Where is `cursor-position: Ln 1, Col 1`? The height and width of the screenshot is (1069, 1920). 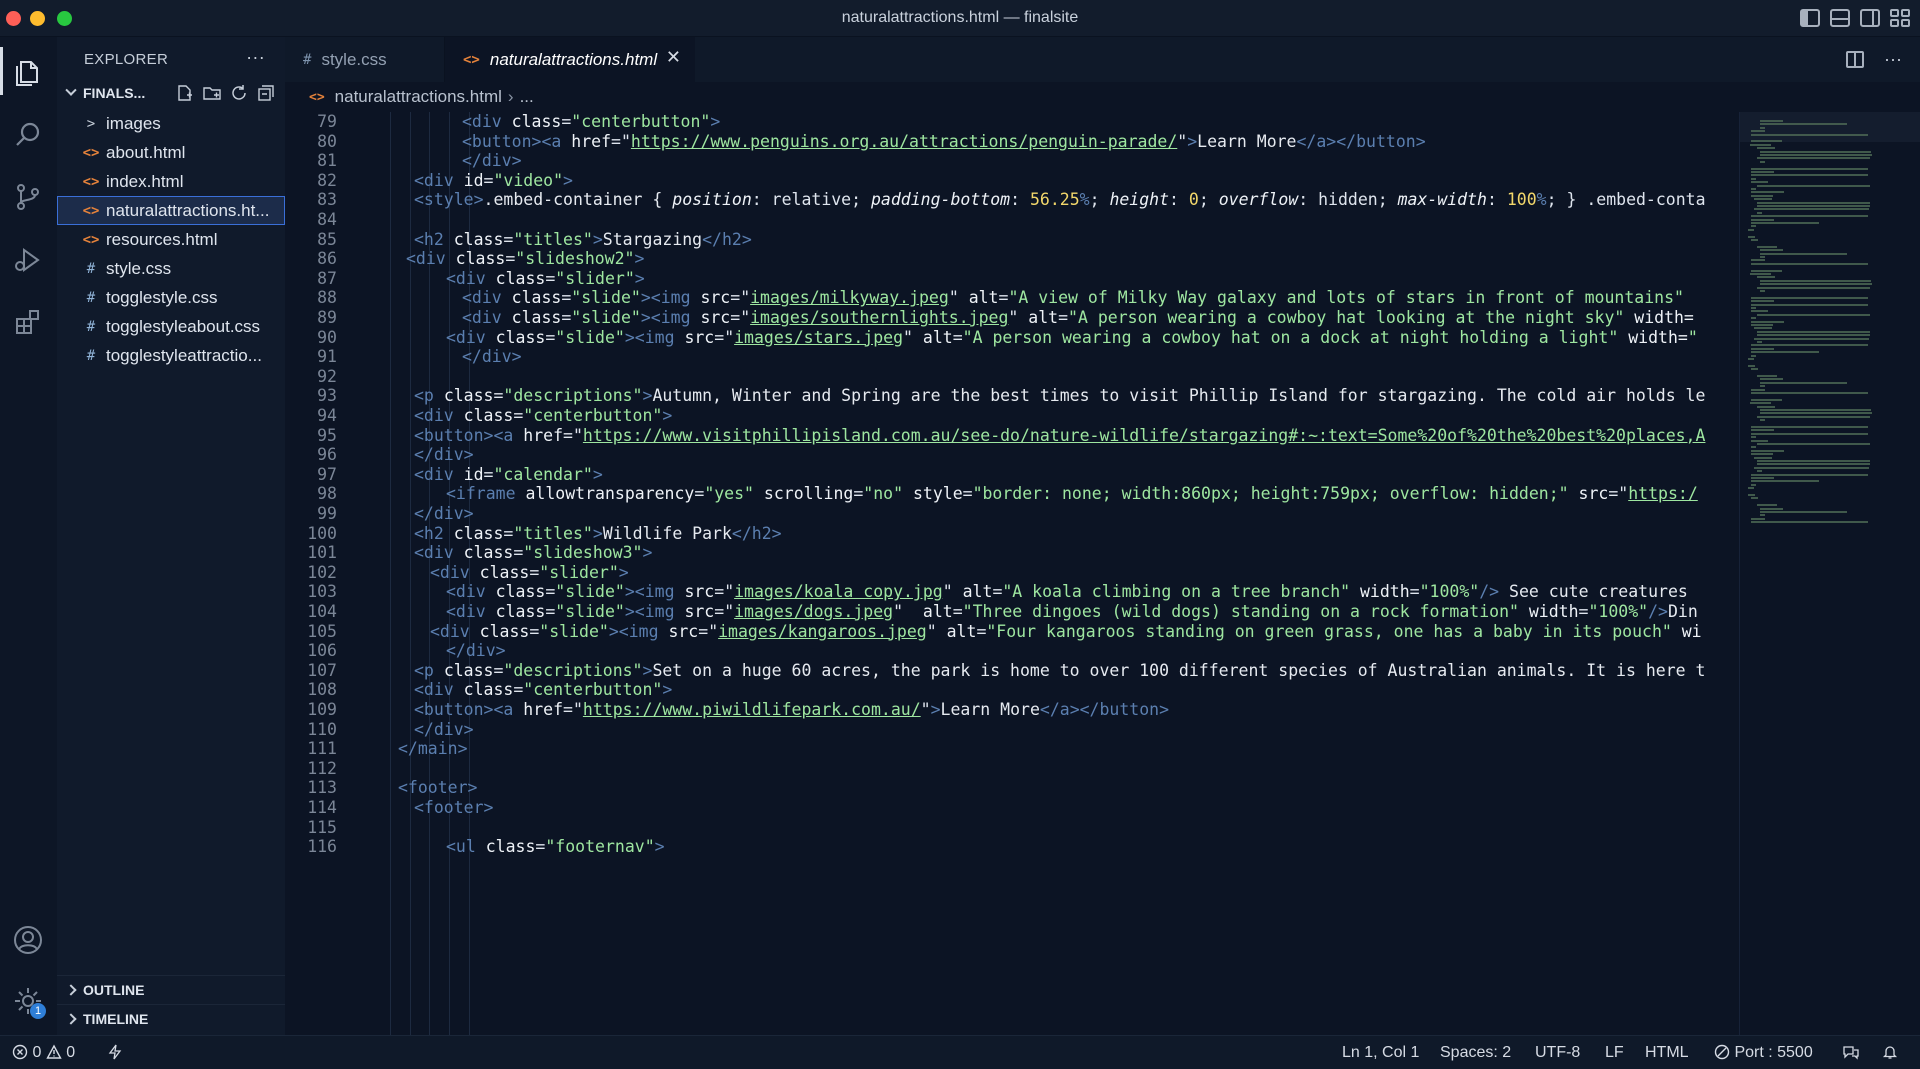
cursor-position: Ln 1, Col 1 is located at coordinates (1380, 1053).